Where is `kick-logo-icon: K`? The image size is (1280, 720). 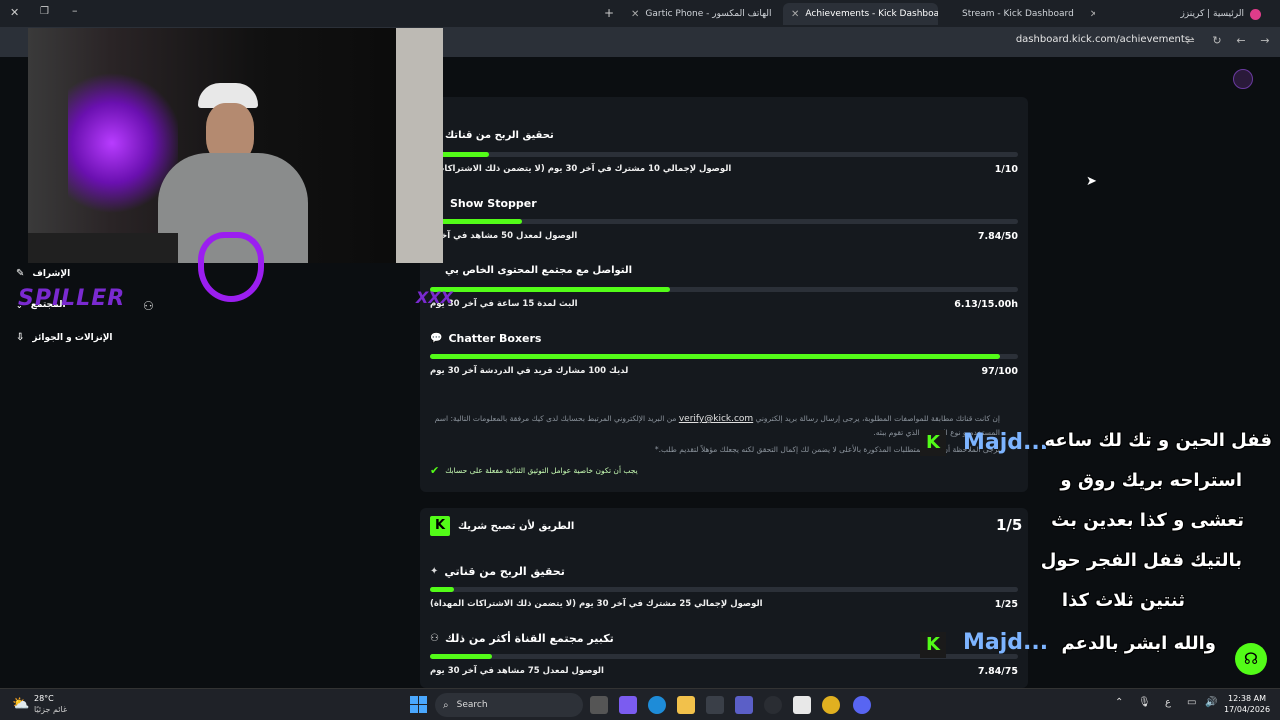
kick-logo-icon: K is located at coordinates (440, 526).